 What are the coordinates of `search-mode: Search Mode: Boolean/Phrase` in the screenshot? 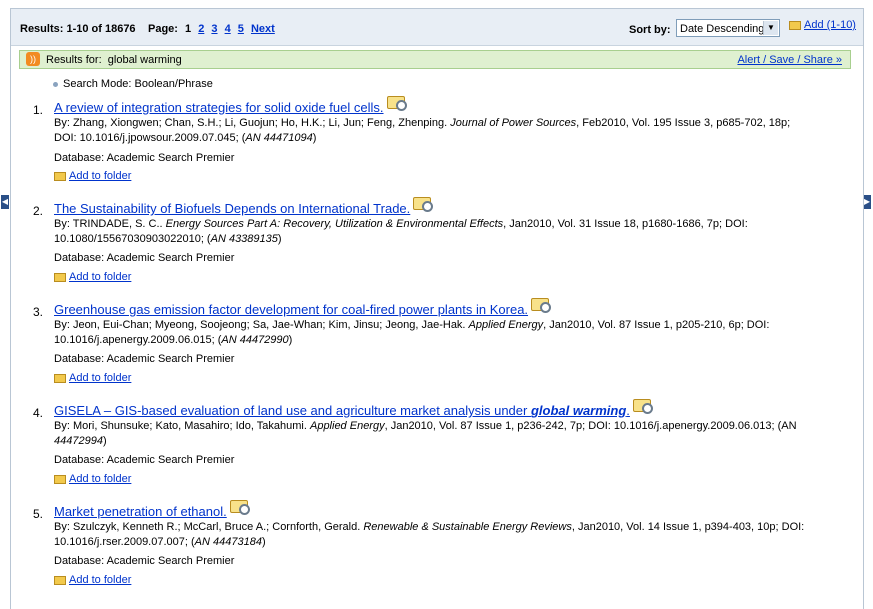 It's located at (133, 84).